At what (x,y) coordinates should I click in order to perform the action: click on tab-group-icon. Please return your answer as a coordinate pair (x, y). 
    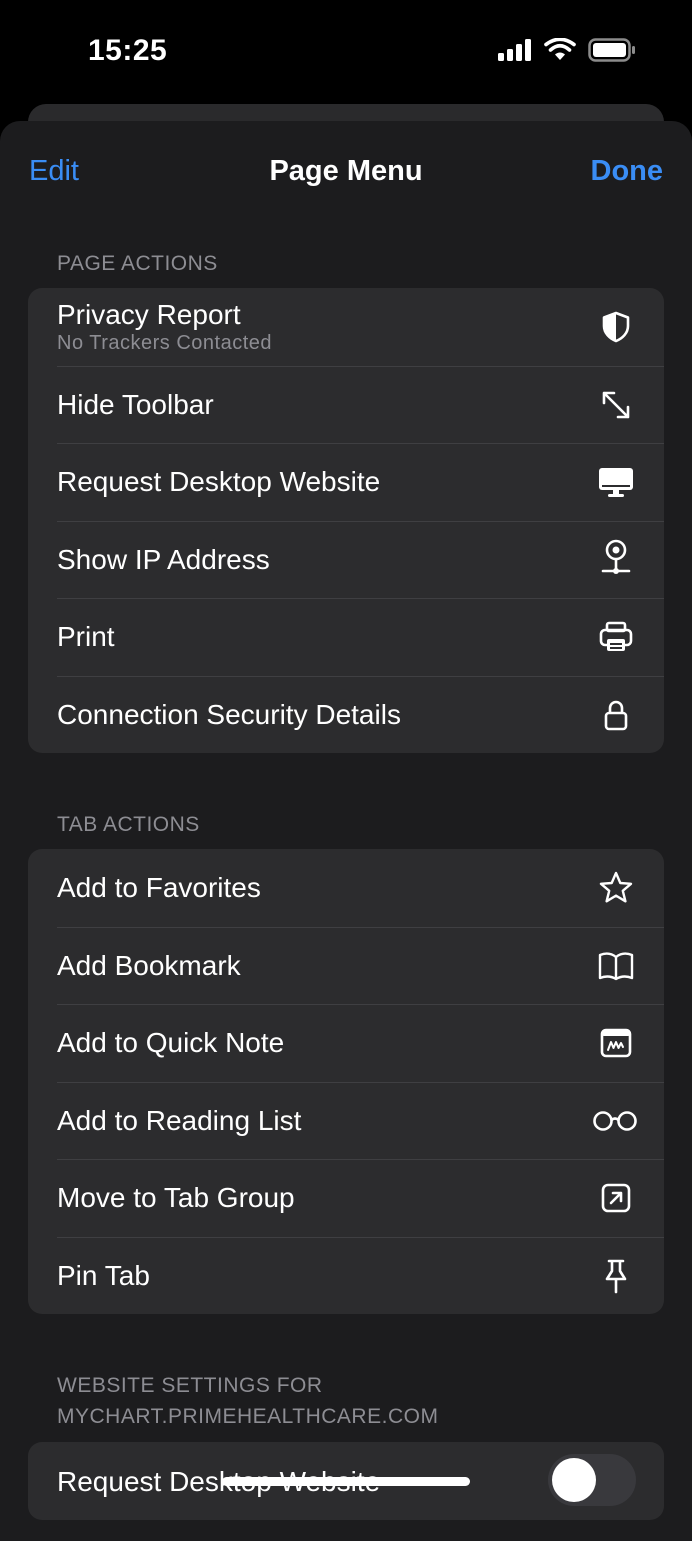
    Looking at the image, I should click on (616, 1198).